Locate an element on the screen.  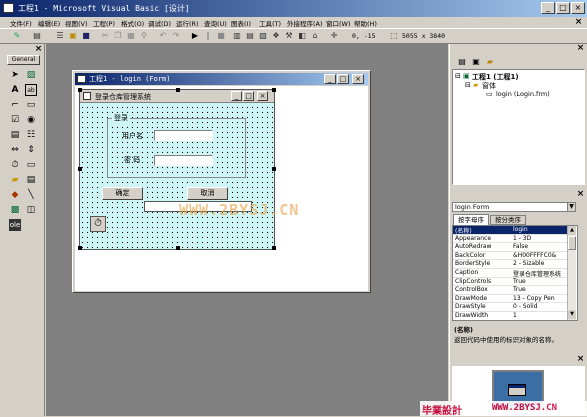
menu-tools: 工具(T) is located at coordinates (270, 23).